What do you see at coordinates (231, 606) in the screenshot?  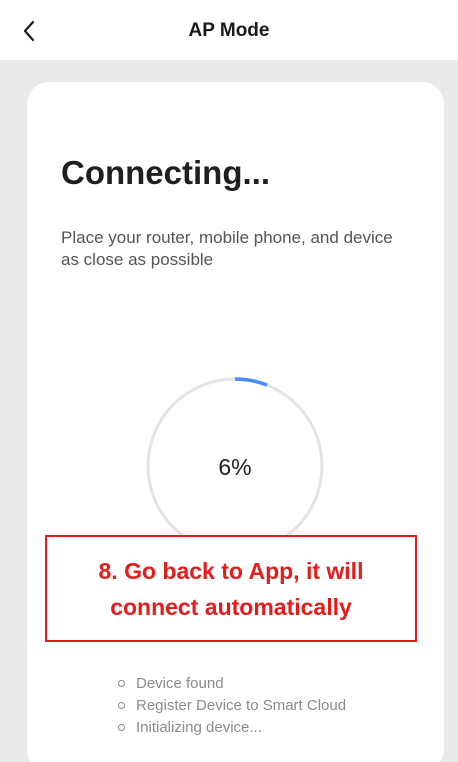 I see `annotation-line-2: connect automatically` at bounding box center [231, 606].